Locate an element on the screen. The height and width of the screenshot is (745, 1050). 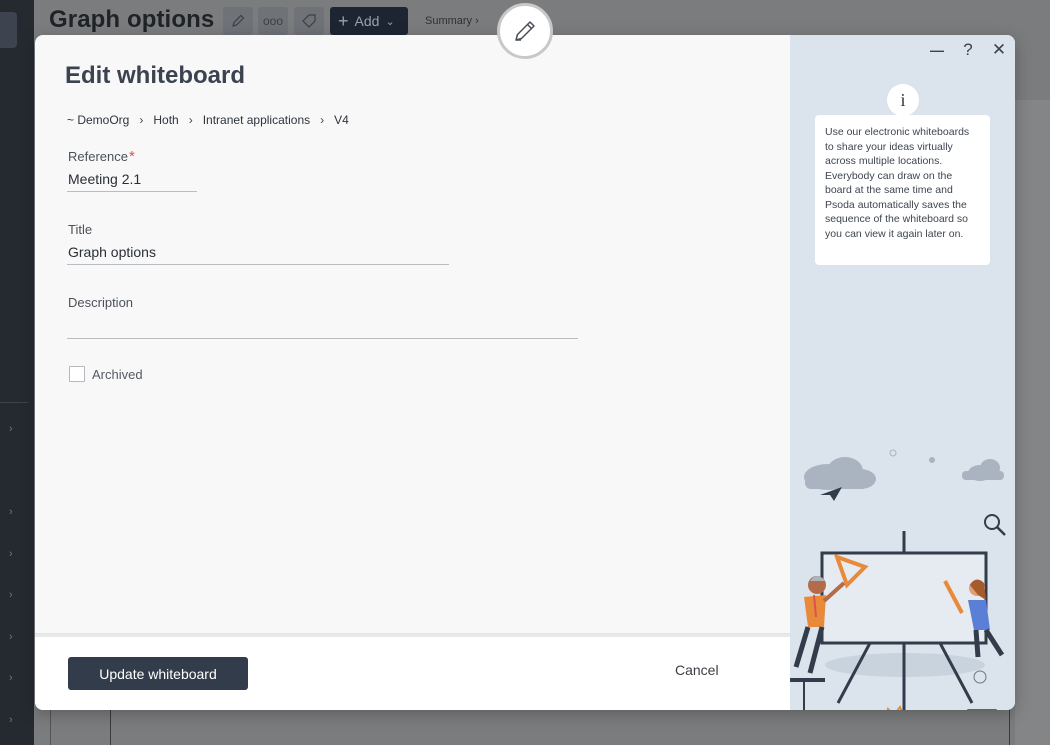
whiteboard-illustration is located at coordinates (898, 579).